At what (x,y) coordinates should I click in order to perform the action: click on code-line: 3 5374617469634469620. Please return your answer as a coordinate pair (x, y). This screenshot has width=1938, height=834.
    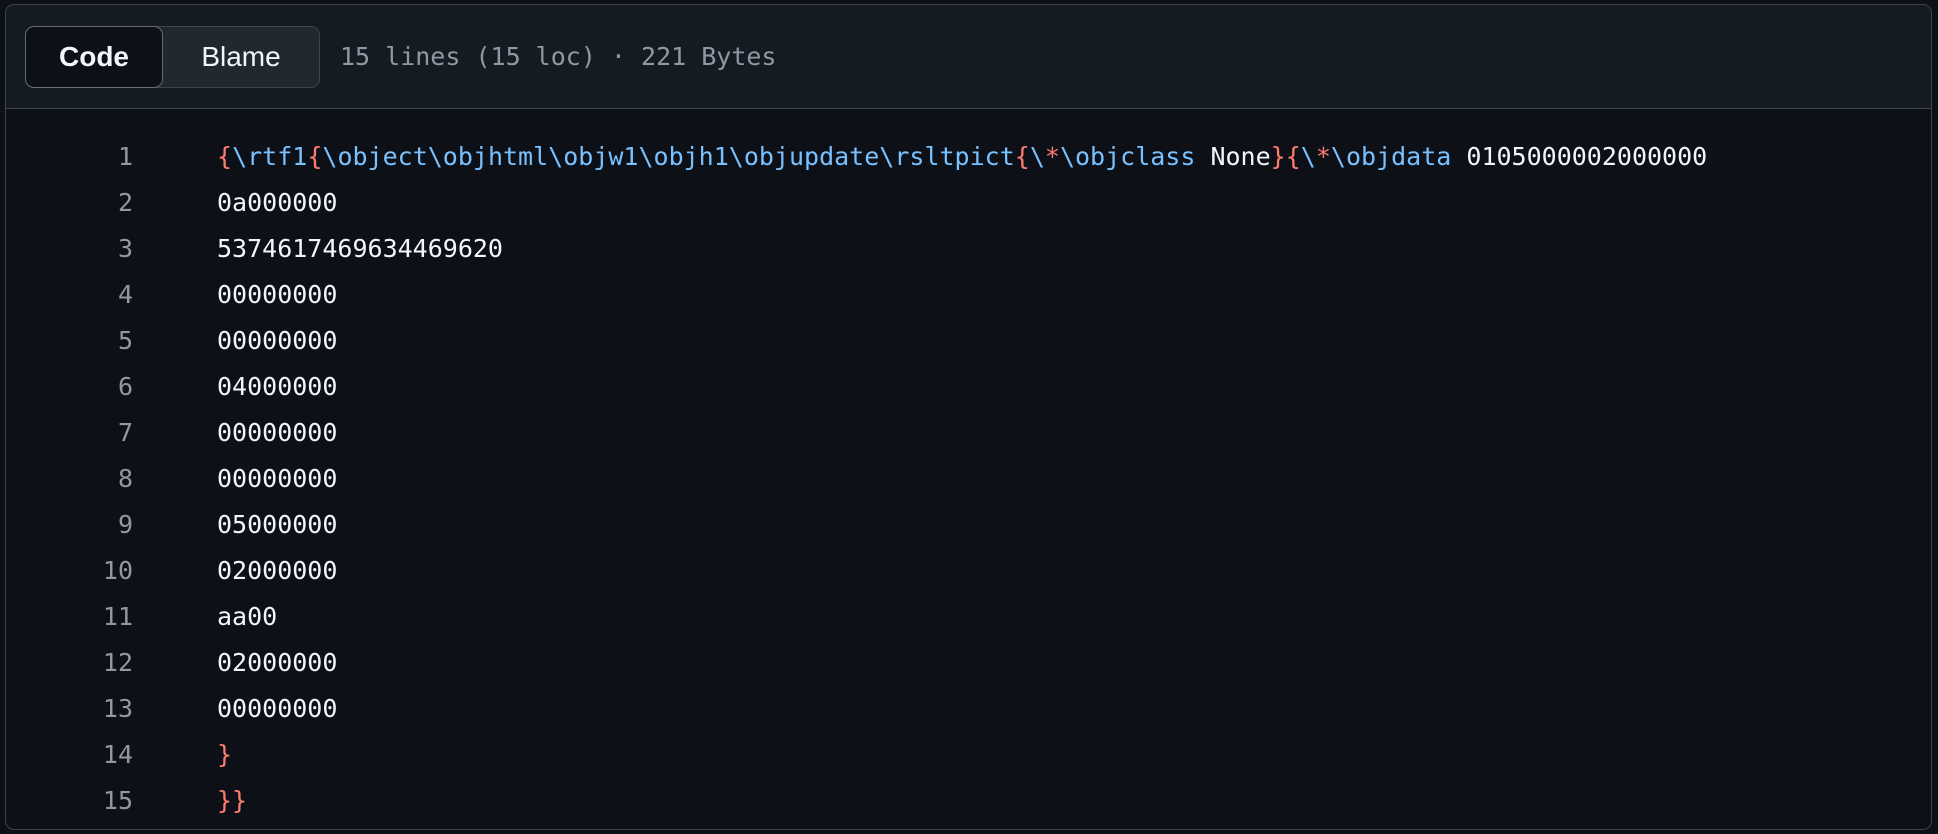
    Looking at the image, I should click on (968, 248).